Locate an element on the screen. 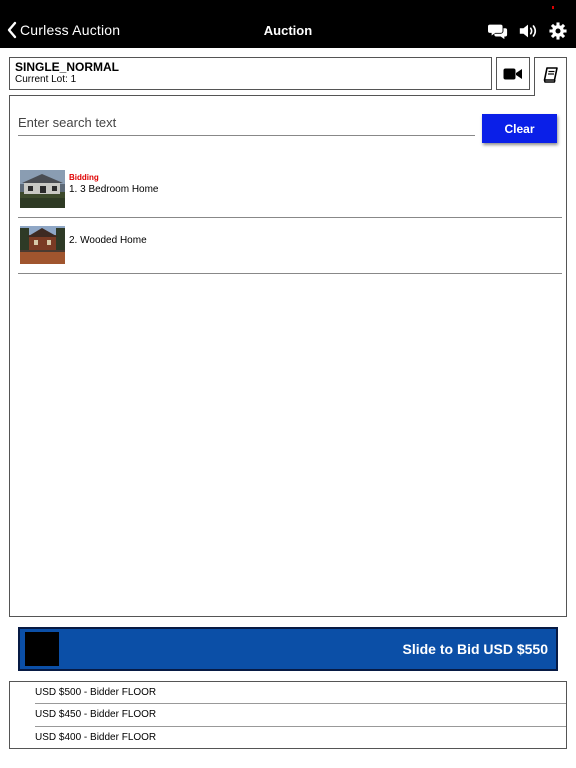  clear-button: Clear is located at coordinates (519, 128).